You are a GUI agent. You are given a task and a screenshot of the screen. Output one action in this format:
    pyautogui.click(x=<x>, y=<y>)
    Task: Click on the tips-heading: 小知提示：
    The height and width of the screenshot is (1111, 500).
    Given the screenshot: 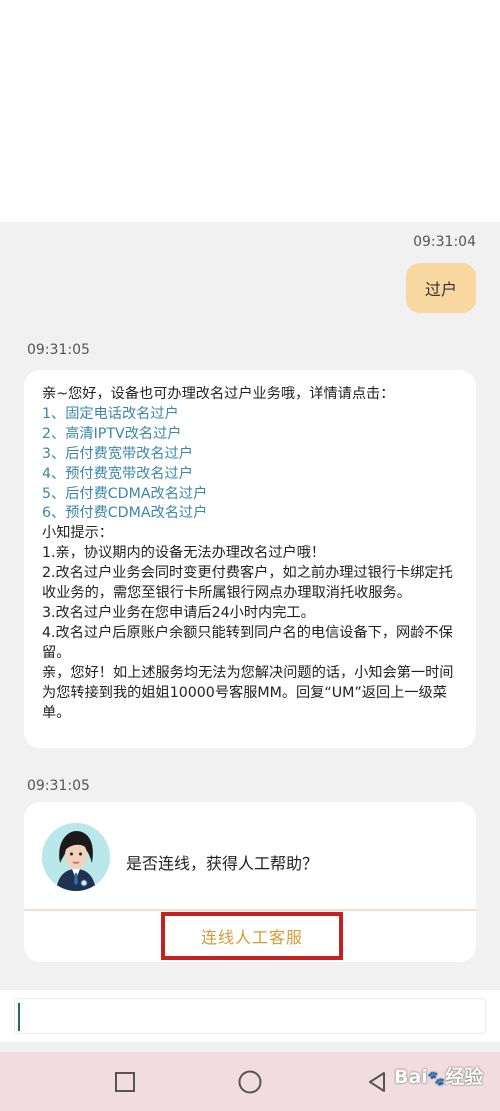 What is the action you would take?
    pyautogui.click(x=77, y=533)
    